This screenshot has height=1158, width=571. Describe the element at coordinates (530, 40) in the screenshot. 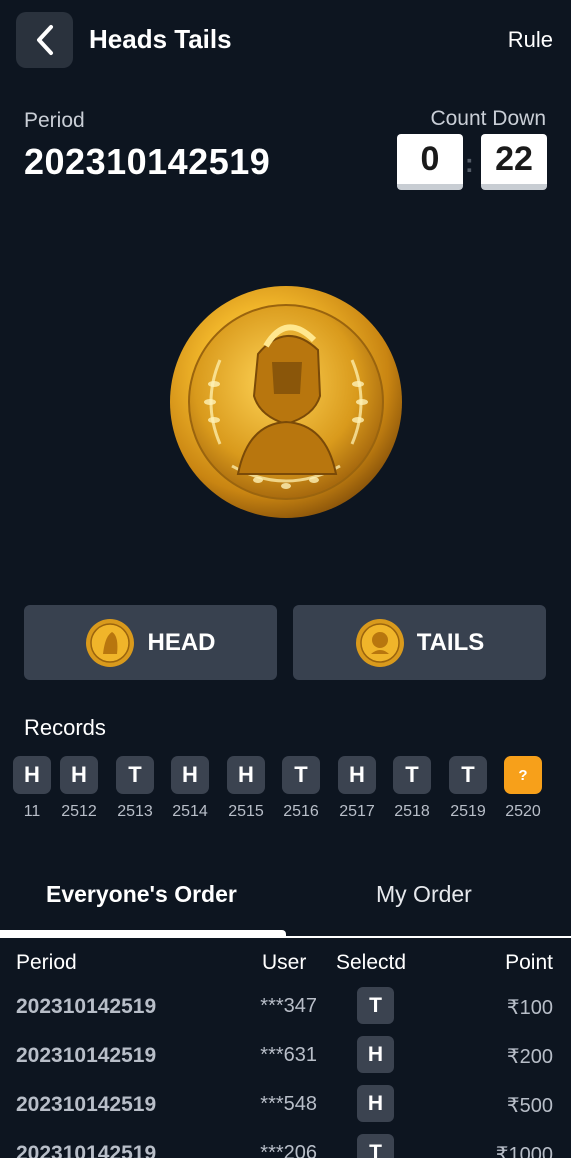

I see `rule-link: Rule` at that location.